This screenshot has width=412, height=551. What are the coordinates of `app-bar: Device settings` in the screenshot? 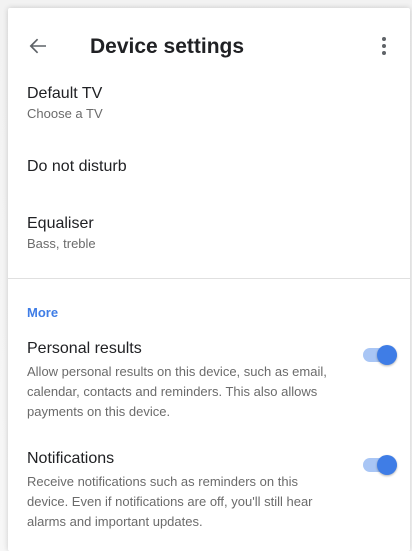 It's located at (209, 44).